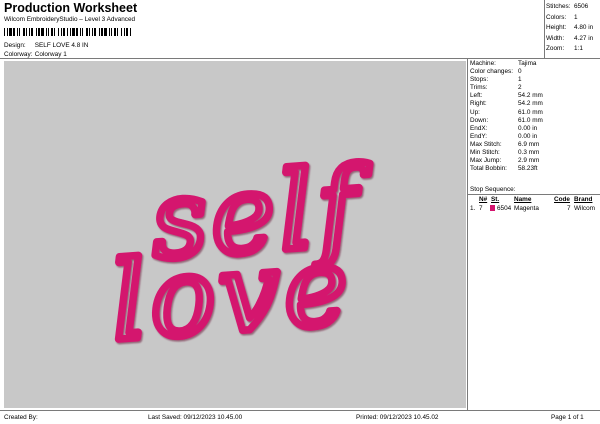 This screenshot has width=600, height=424. What do you see at coordinates (569, 49) in the screenshot?
I see `stat-row: Zoom: 1:1` at bounding box center [569, 49].